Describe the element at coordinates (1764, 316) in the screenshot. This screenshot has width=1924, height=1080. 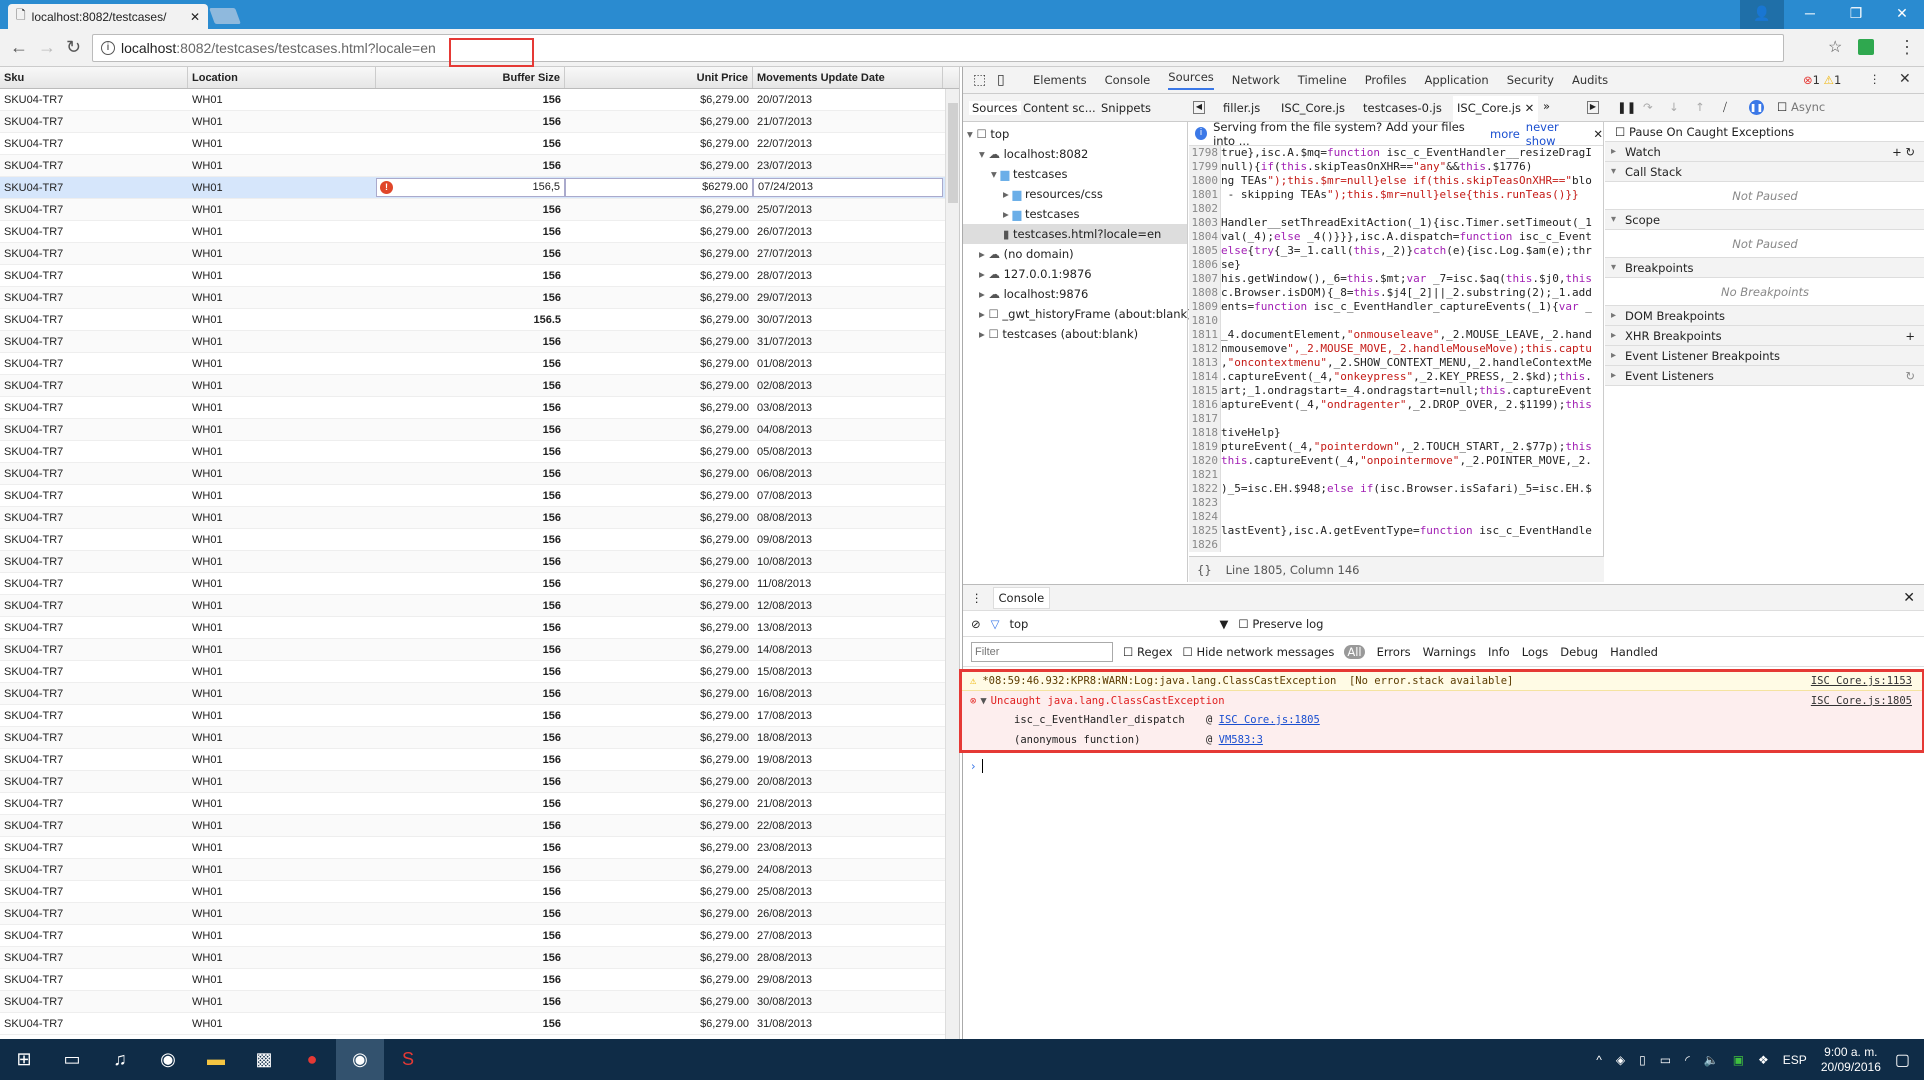
I see `dom-breakpoints-section: DOM Breakpoints` at that location.